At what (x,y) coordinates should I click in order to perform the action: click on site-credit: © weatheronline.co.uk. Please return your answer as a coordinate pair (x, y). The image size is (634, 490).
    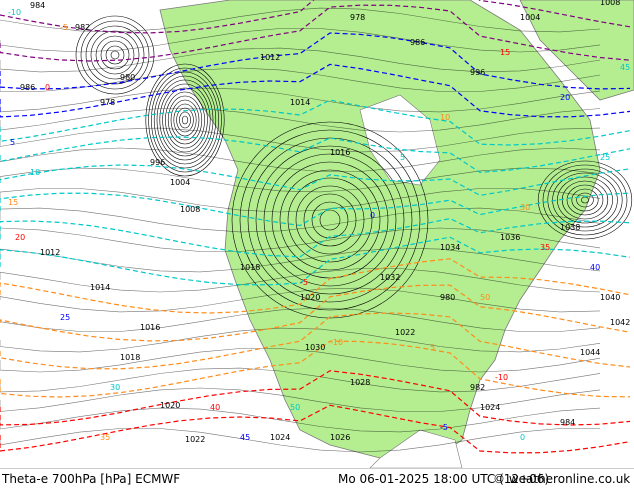
    Looking at the image, I should click on (561, 479).